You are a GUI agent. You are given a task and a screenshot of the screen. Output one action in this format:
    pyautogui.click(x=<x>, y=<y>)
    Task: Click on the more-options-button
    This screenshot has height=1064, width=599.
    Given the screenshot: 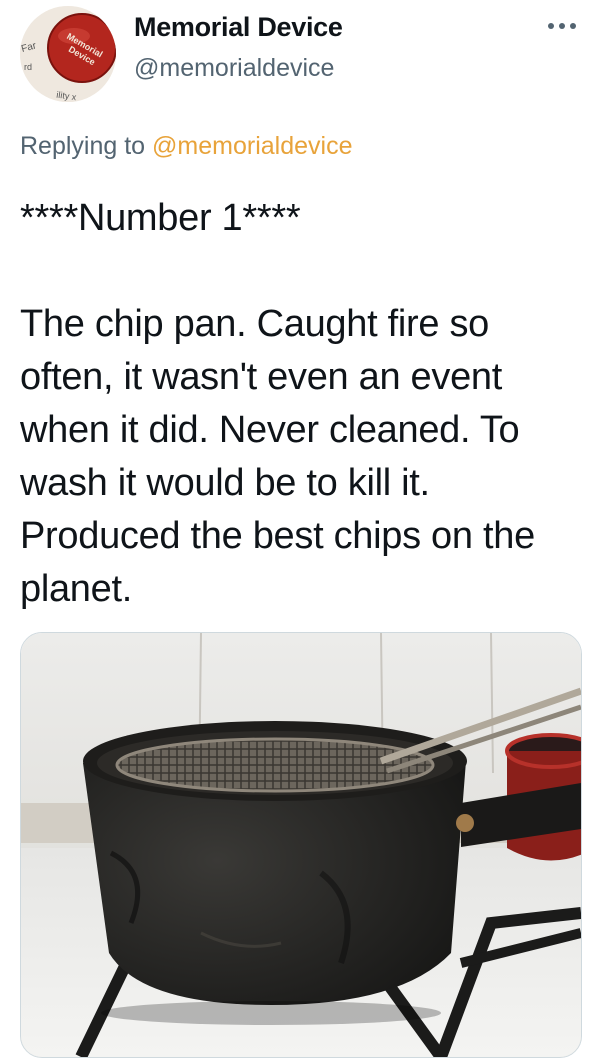 What is the action you would take?
    pyautogui.click(x=562, y=26)
    